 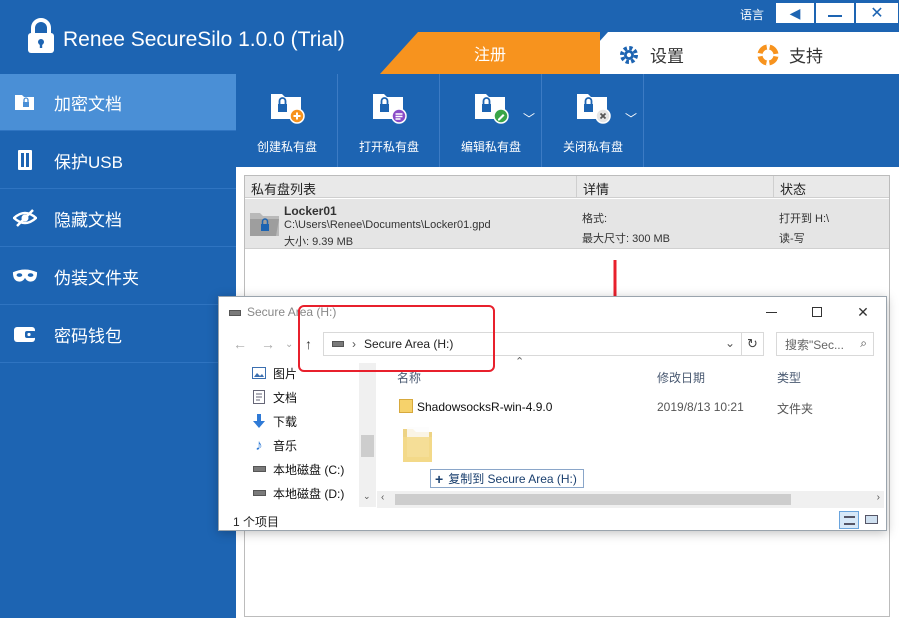 What do you see at coordinates (790, 54) in the screenshot?
I see `tab-support: 支持` at bounding box center [790, 54].